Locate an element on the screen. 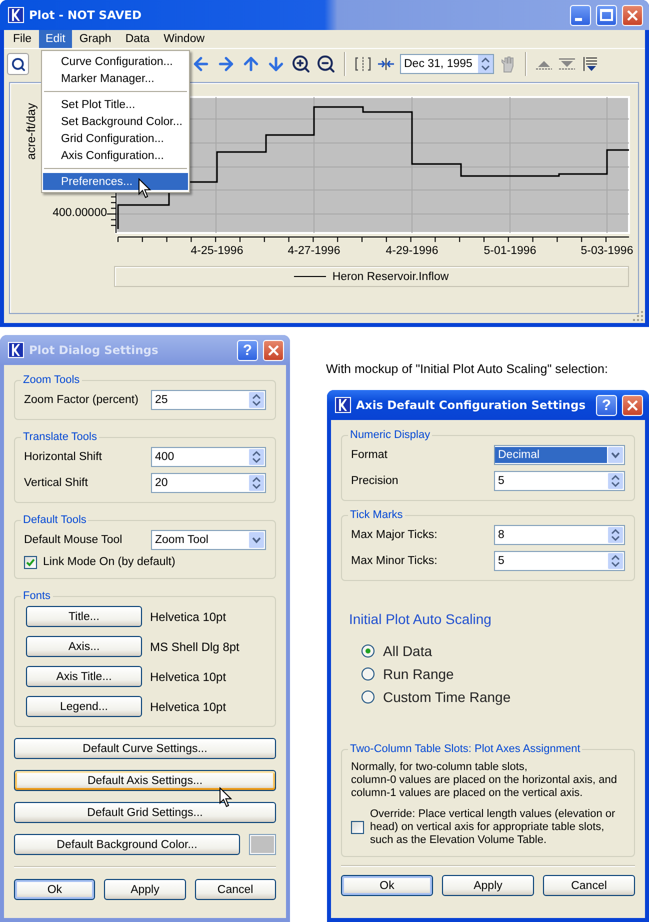 The image size is (649, 922). description-text: Normally, for two-column table slots, column-0 values are placed on the horizontal axis, and column-1 values are placed on the vertical axis. is located at coordinates (484, 780).